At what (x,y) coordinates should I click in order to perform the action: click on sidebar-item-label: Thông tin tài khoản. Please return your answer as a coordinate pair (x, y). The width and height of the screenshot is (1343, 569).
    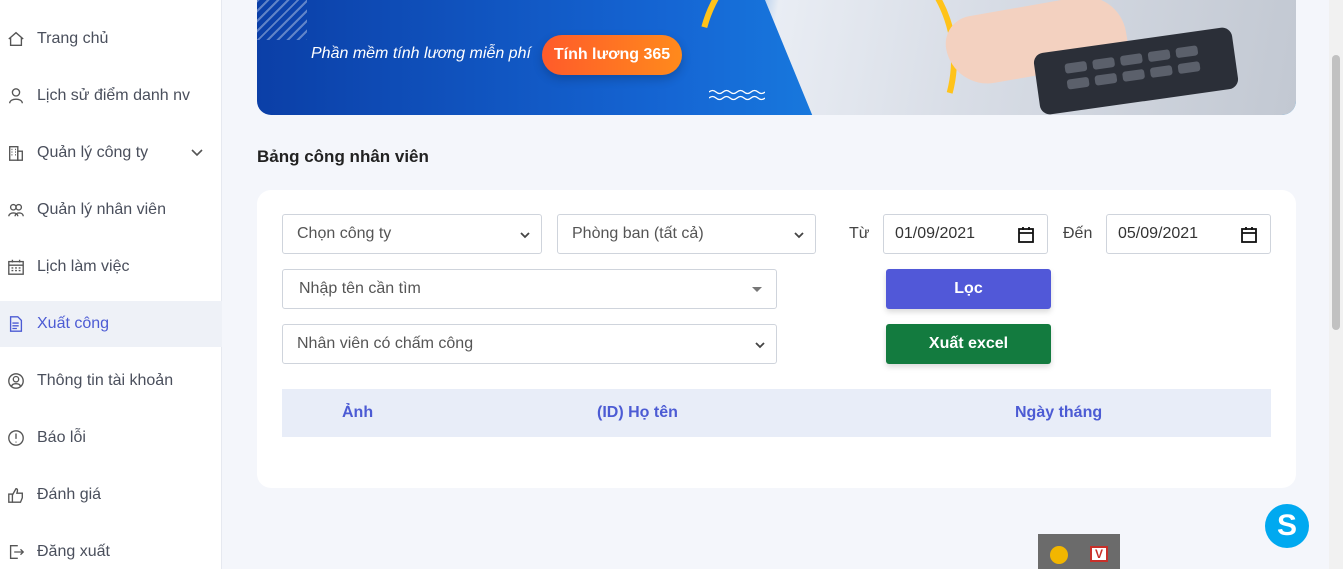
    Looking at the image, I should click on (105, 380).